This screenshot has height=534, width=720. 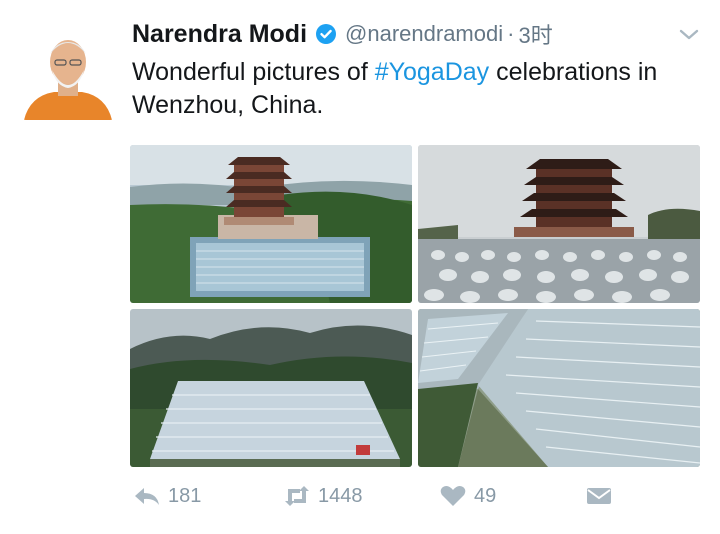 I want to click on retweet-count: 1448, so click(x=340, y=495).